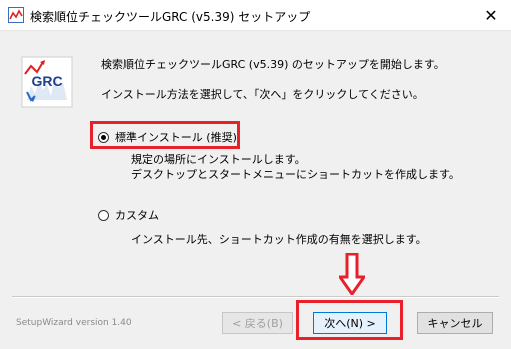  What do you see at coordinates (352, 274) in the screenshot?
I see `down-arrow-icon` at bounding box center [352, 274].